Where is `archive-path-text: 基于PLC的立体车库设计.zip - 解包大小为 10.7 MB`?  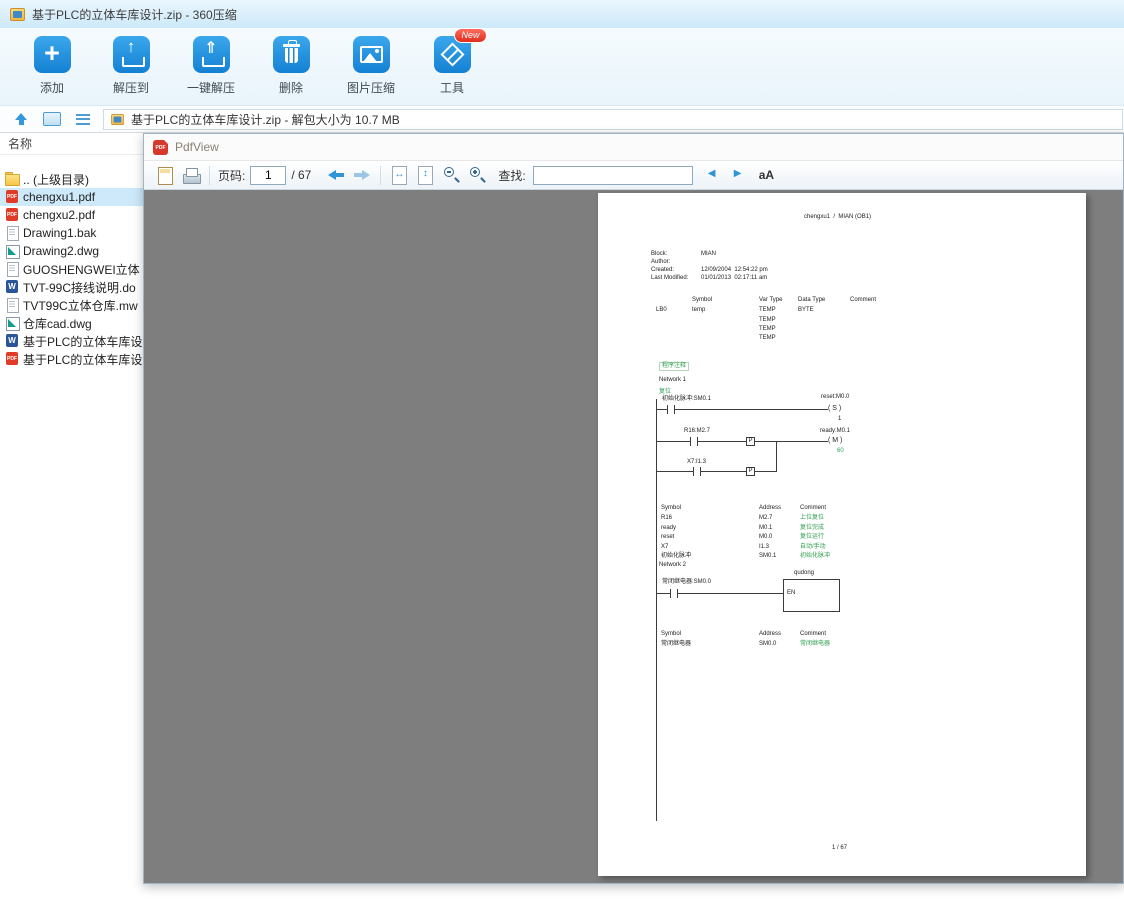
archive-path-text: 基于PLC的立体车库设计.zip - 解包大小为 10.7 MB is located at coordinates (265, 119).